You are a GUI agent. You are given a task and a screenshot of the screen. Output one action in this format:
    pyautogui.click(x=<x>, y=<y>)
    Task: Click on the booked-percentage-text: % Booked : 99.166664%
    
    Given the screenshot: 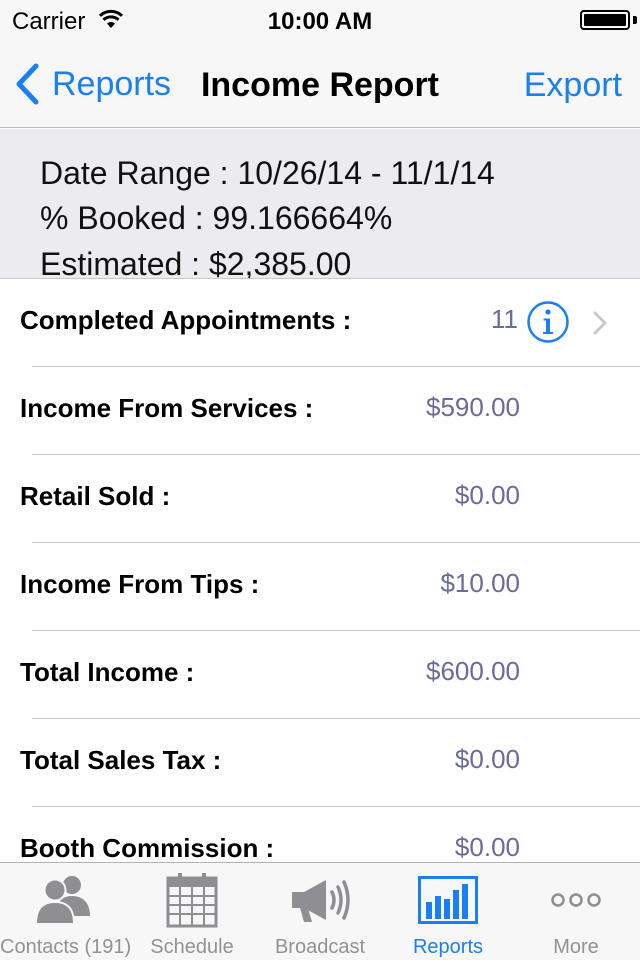 What is the action you would take?
    pyautogui.click(x=216, y=218)
    